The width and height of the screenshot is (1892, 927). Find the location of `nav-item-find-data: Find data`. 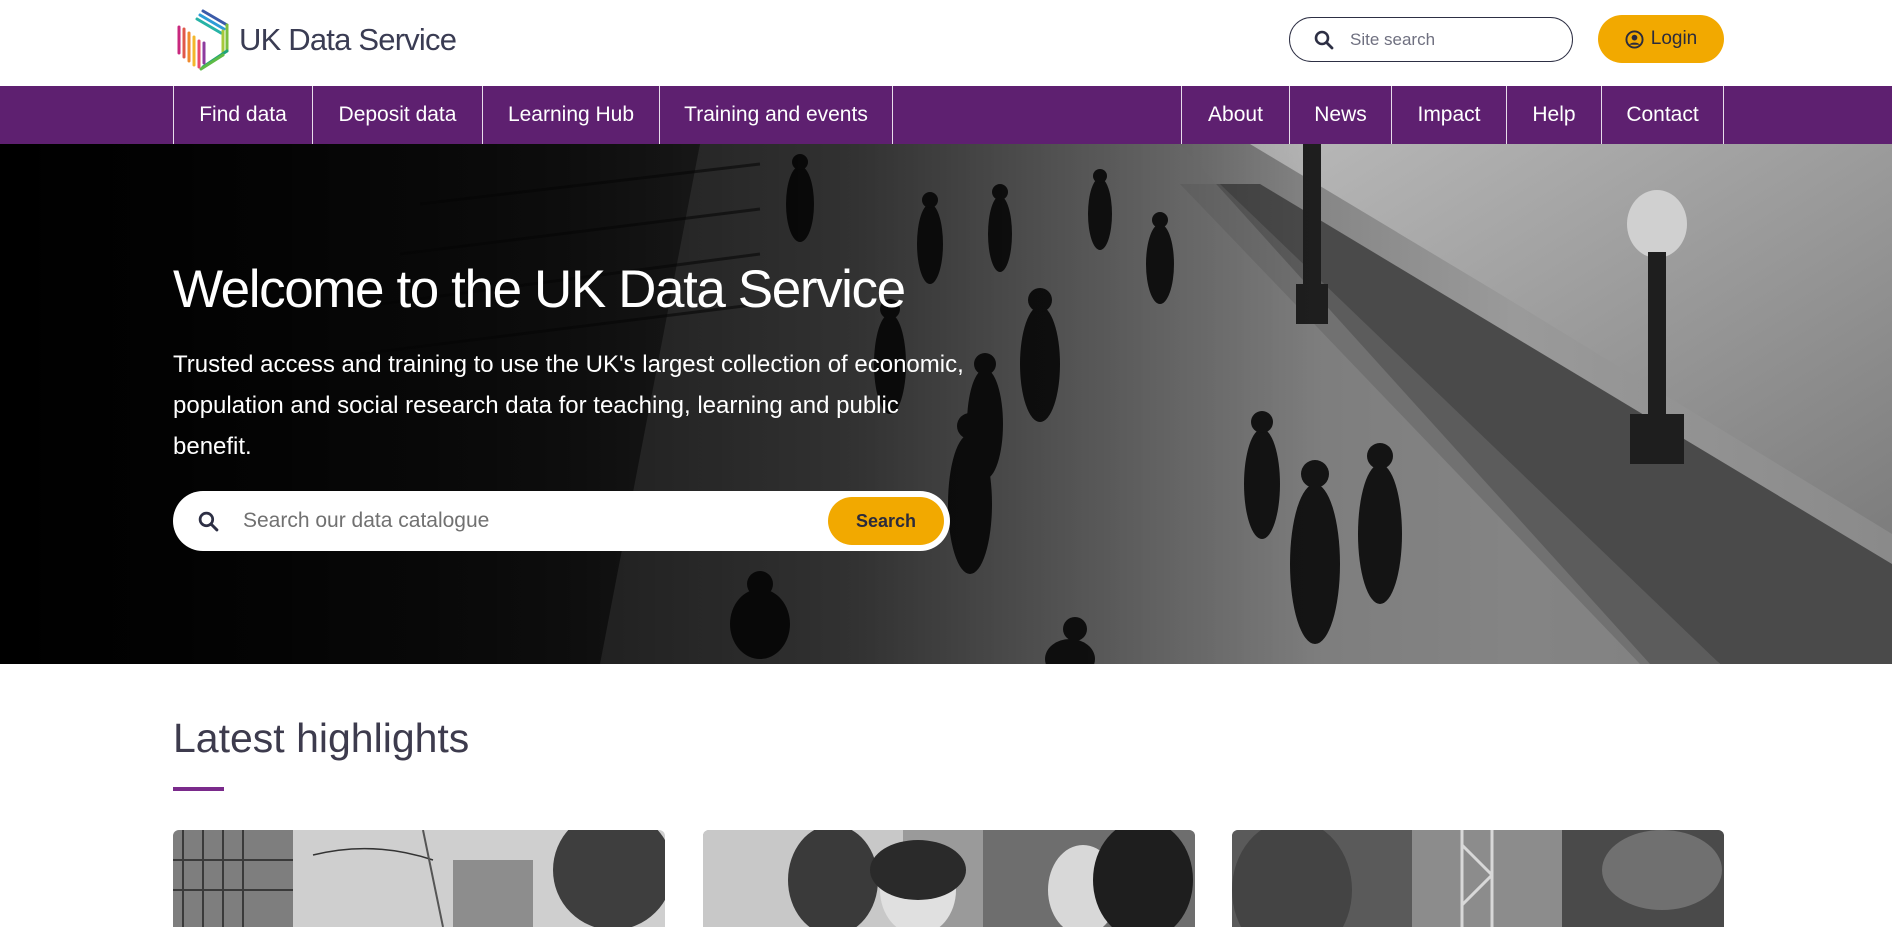

nav-item-find-data: Find data is located at coordinates (242, 115).